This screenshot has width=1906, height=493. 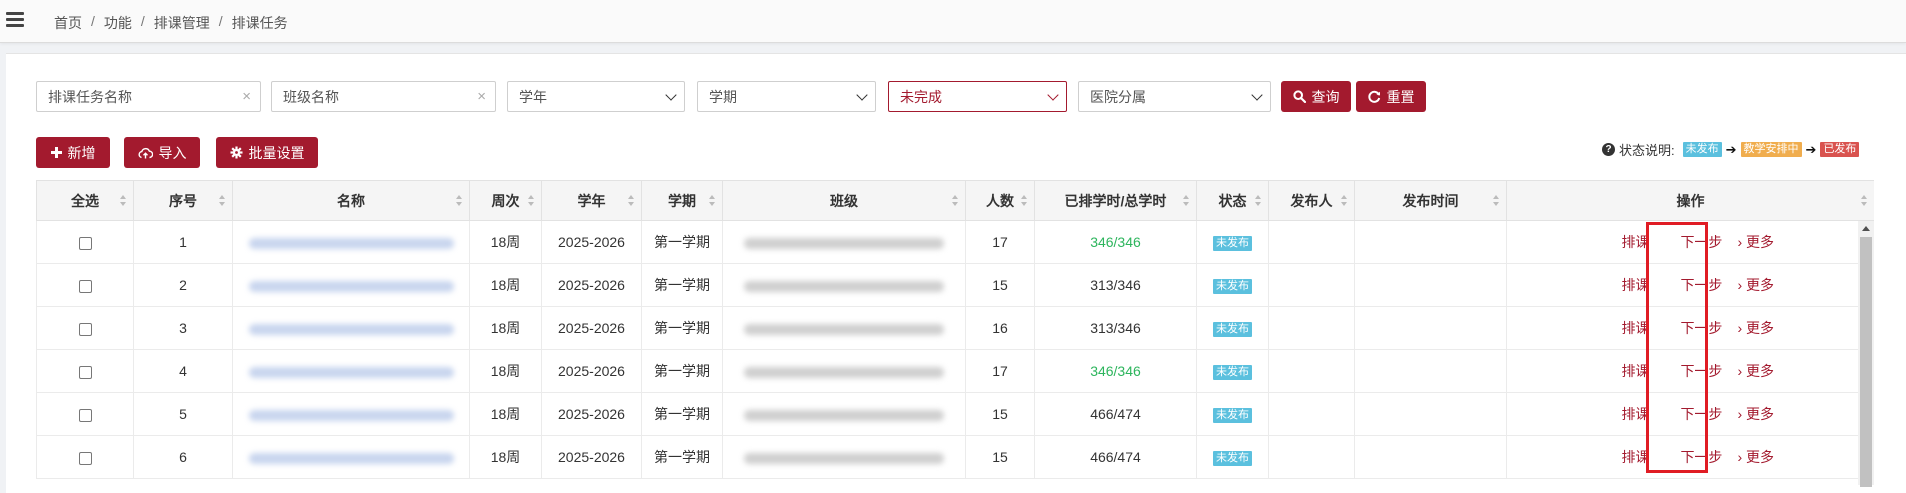 I want to click on task-name-input, so click(x=154, y=96).